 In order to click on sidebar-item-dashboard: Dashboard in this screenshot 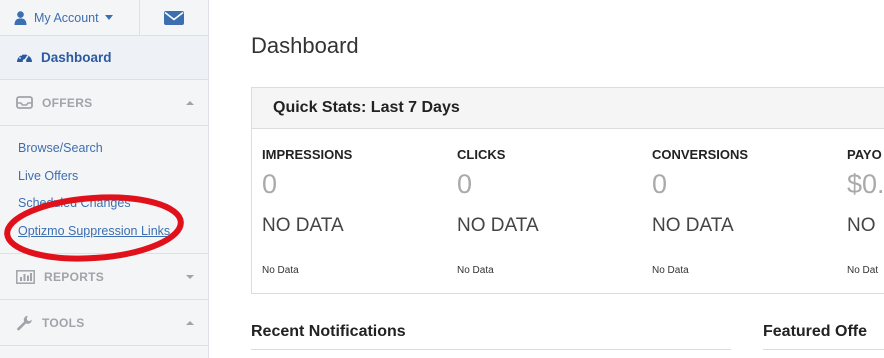, I will do `click(104, 58)`.